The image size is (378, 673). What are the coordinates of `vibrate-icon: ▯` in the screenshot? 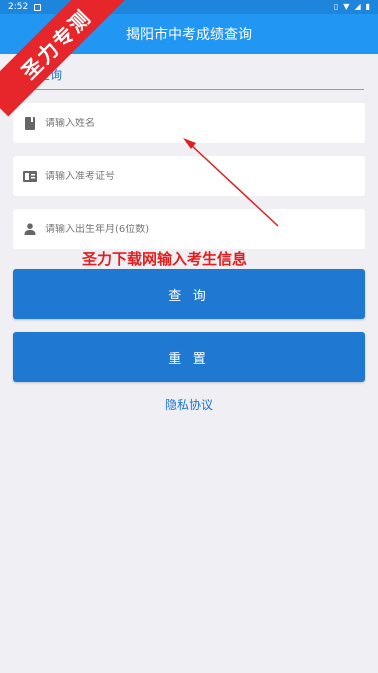 It's located at (336, 6).